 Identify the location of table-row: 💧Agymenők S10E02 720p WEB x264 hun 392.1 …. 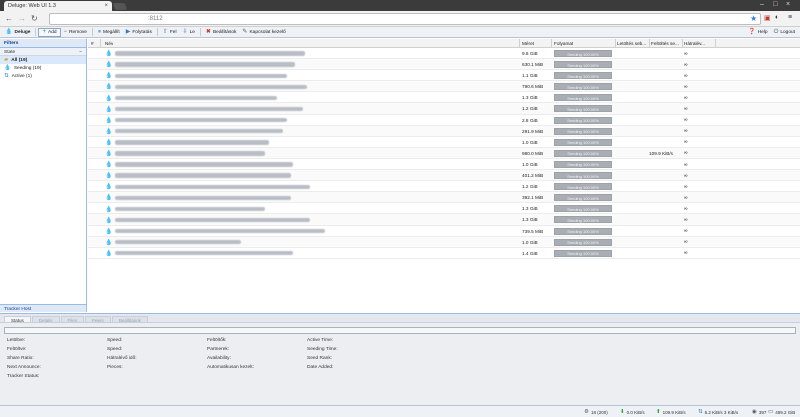
(444, 198).